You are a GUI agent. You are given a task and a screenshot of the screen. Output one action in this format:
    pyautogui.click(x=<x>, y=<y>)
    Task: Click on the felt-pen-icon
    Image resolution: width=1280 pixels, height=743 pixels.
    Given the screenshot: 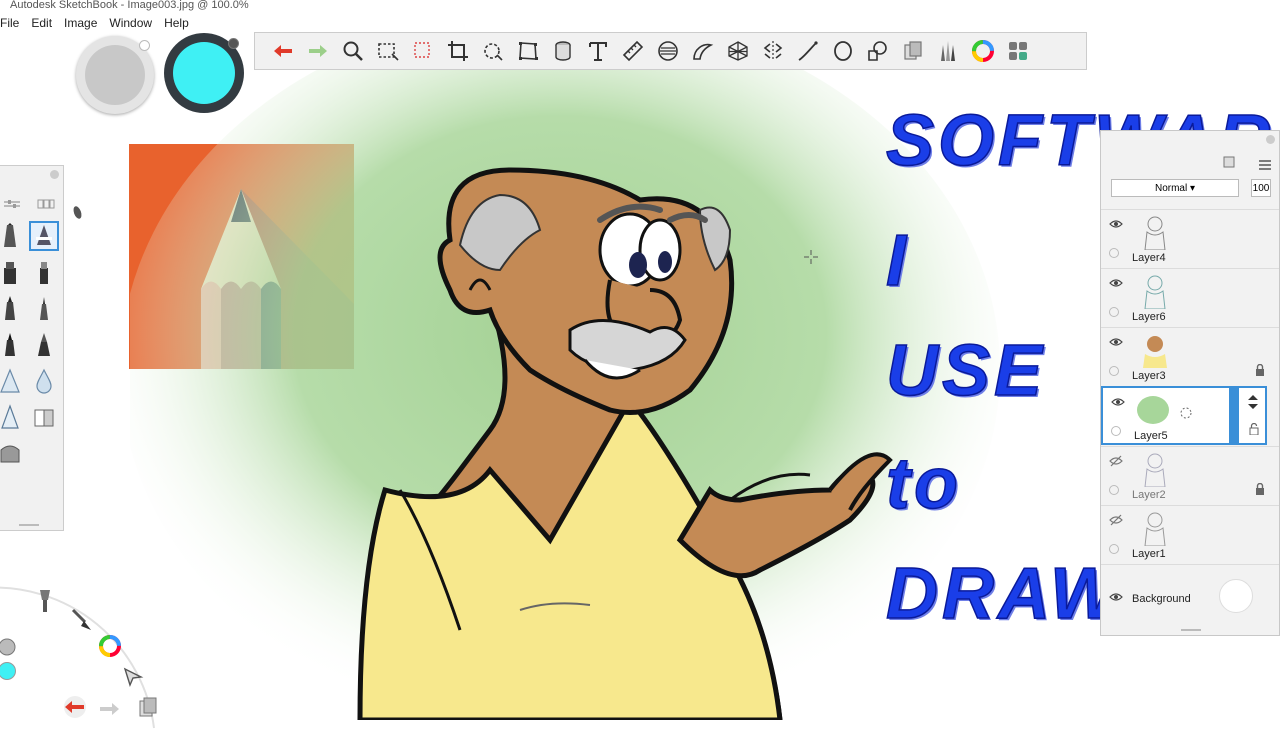 What is the action you would take?
    pyautogui.click(x=44, y=273)
    